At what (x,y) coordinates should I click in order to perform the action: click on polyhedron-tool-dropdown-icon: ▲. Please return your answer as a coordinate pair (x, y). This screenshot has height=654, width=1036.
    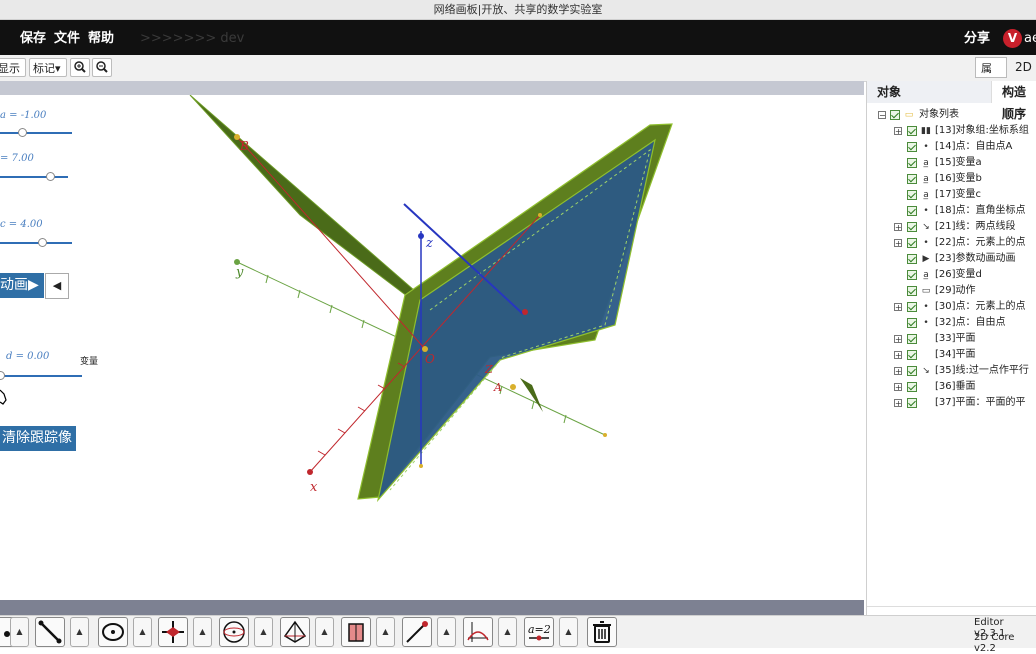
    Looking at the image, I should click on (324, 632).